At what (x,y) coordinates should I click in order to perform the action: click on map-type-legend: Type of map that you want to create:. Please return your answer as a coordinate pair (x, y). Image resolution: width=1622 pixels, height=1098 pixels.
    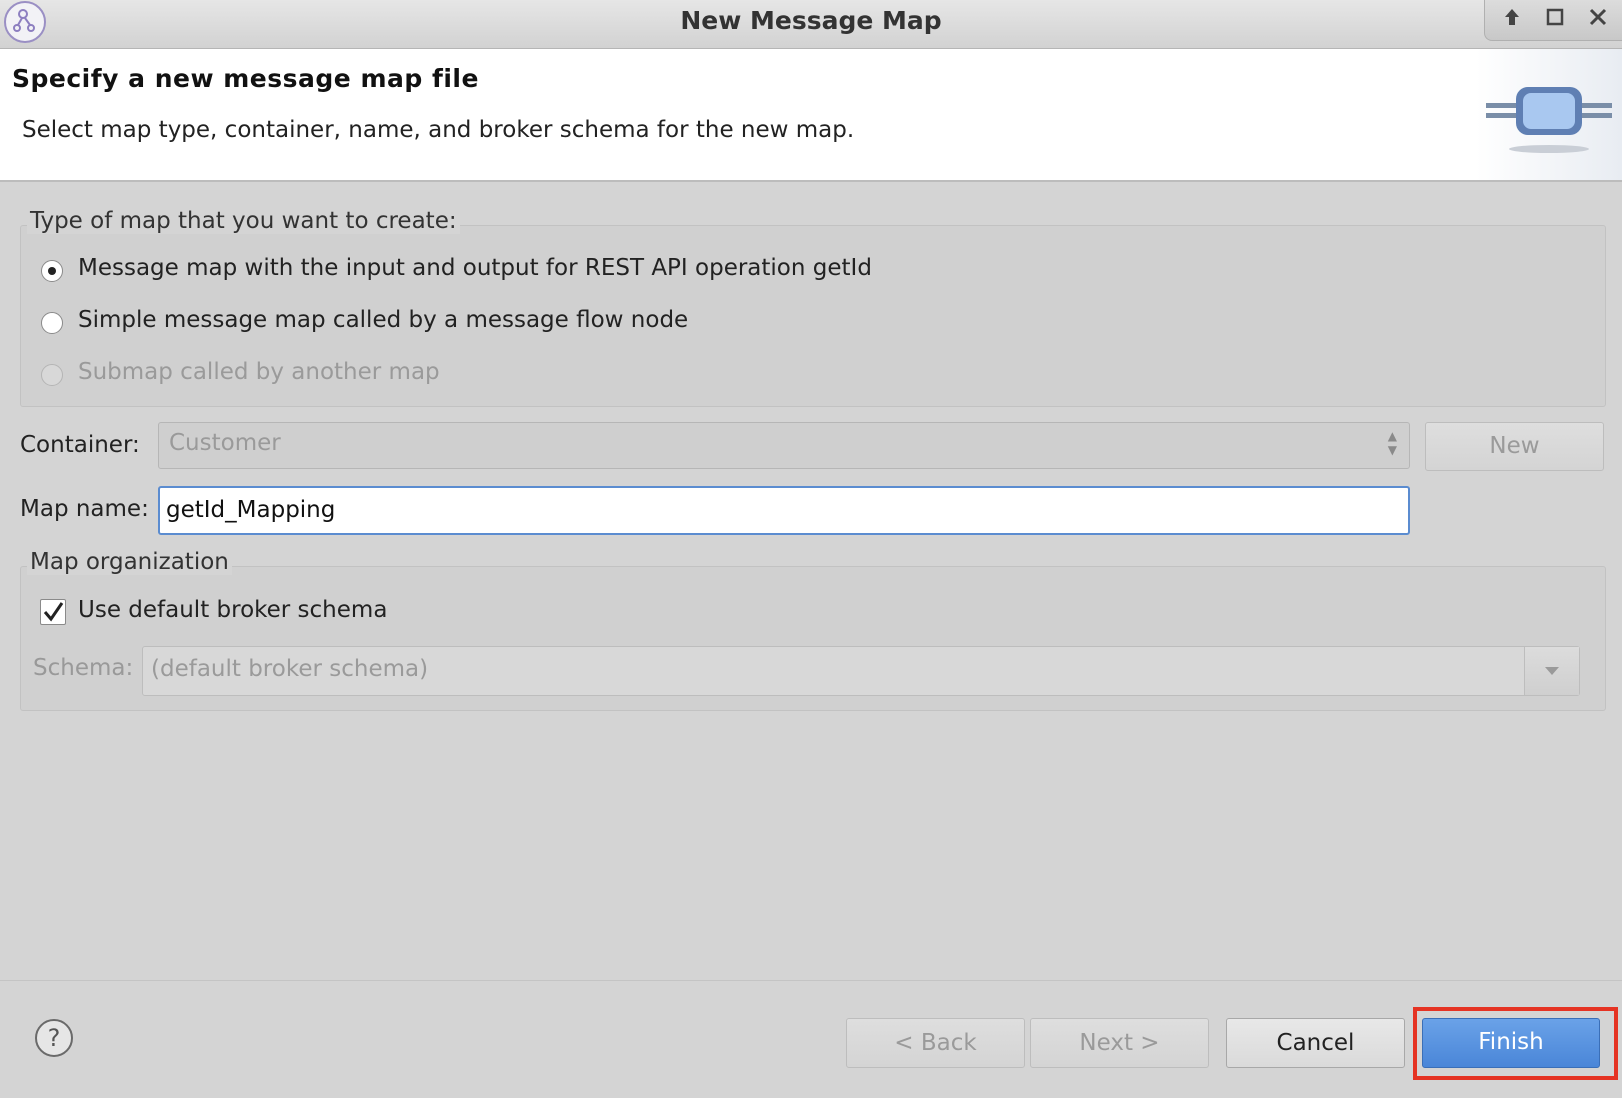
    Looking at the image, I should click on (243, 221).